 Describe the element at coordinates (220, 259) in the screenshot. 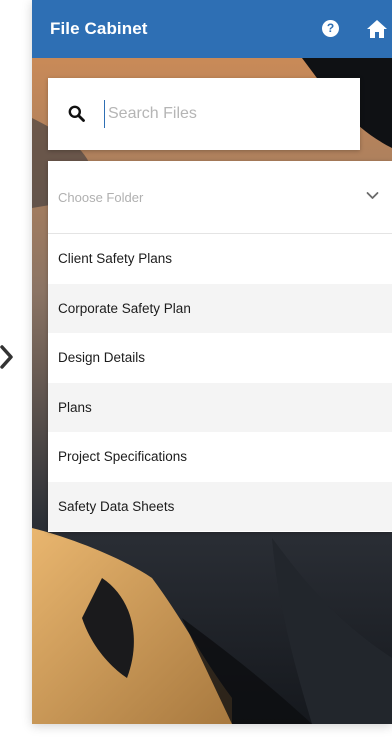

I see `folder-item-client-safety-plans: Client Safety Plans` at that location.